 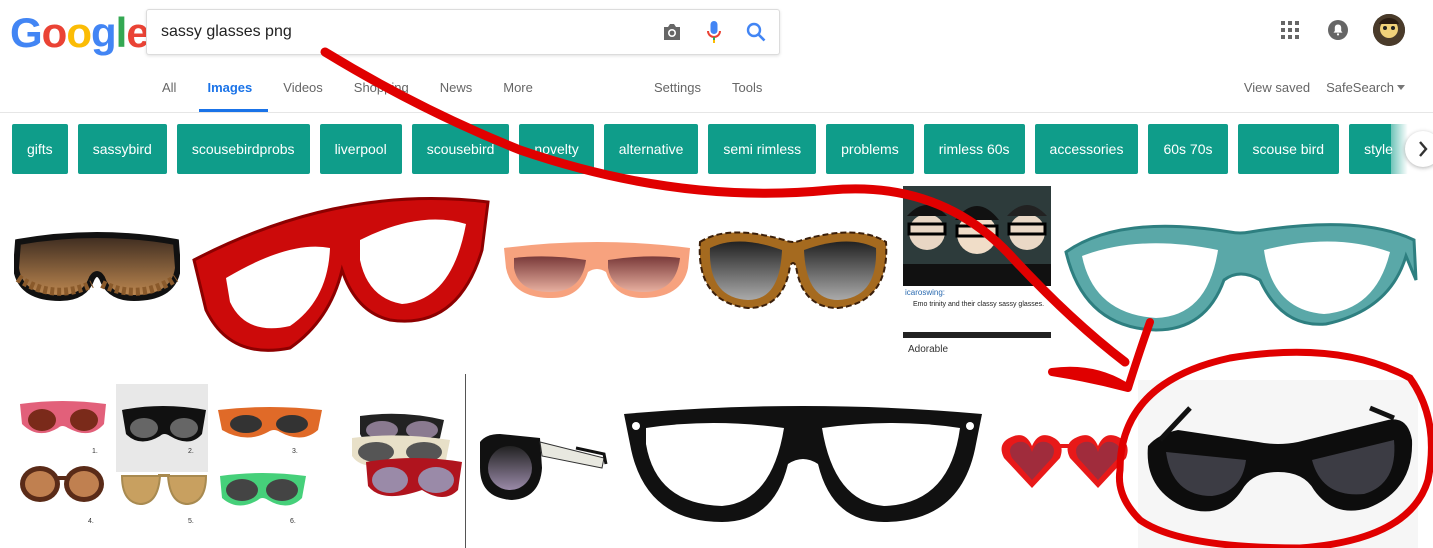 What do you see at coordinates (974, 149) in the screenshot?
I see `chip-rimless-60s: rimless 60s` at bounding box center [974, 149].